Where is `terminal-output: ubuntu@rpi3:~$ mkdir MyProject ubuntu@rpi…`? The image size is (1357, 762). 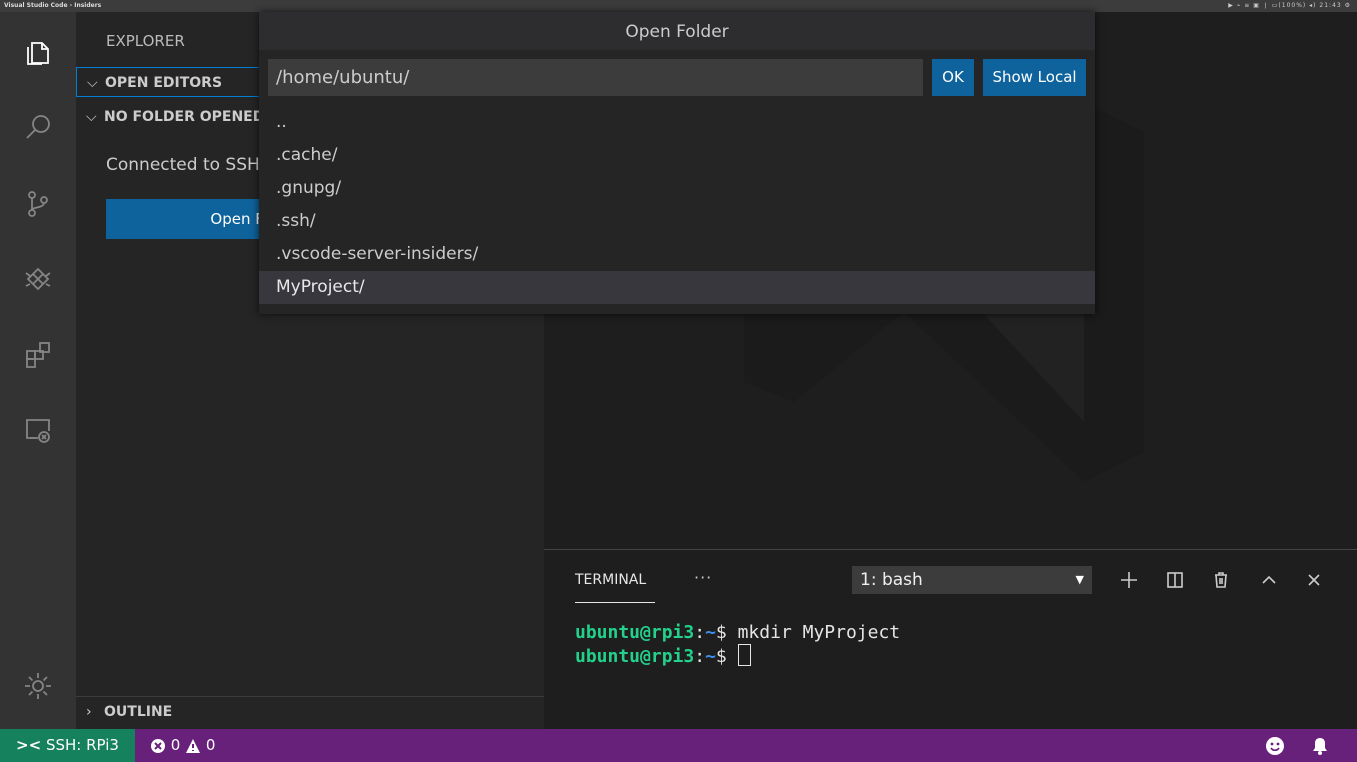 terminal-output: ubuntu@rpi3:~$ mkdir MyProject ubuntu@rpi… is located at coordinates (737, 645).